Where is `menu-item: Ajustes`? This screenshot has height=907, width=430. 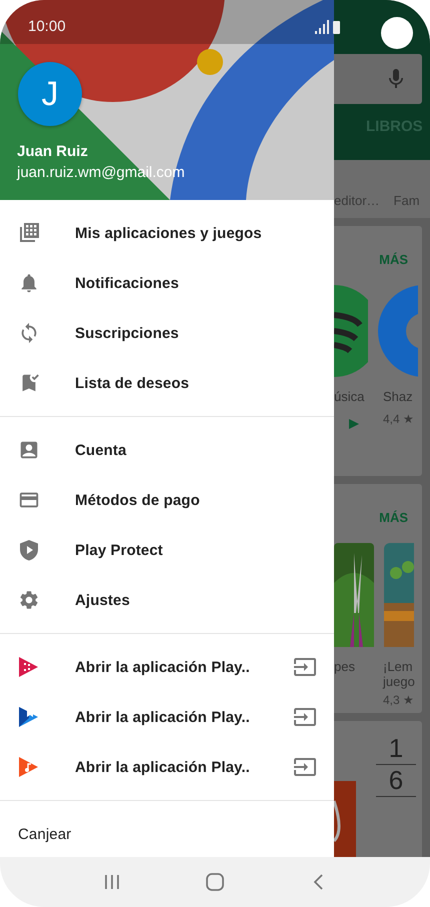 menu-item: Ajustes is located at coordinates (167, 600).